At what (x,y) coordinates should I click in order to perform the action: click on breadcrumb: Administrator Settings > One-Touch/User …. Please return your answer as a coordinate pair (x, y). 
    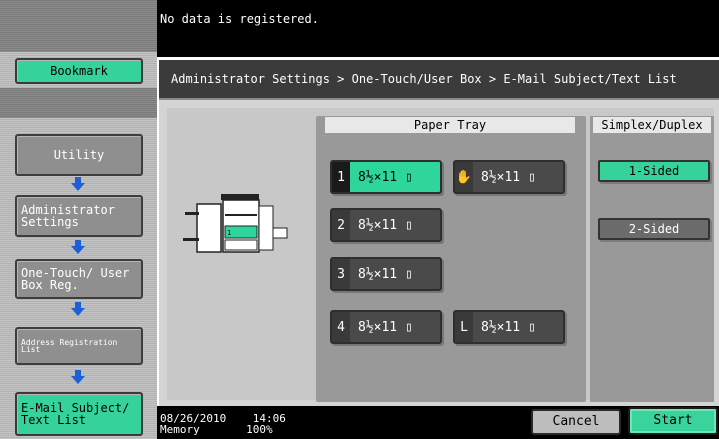
    Looking at the image, I should click on (439, 80).